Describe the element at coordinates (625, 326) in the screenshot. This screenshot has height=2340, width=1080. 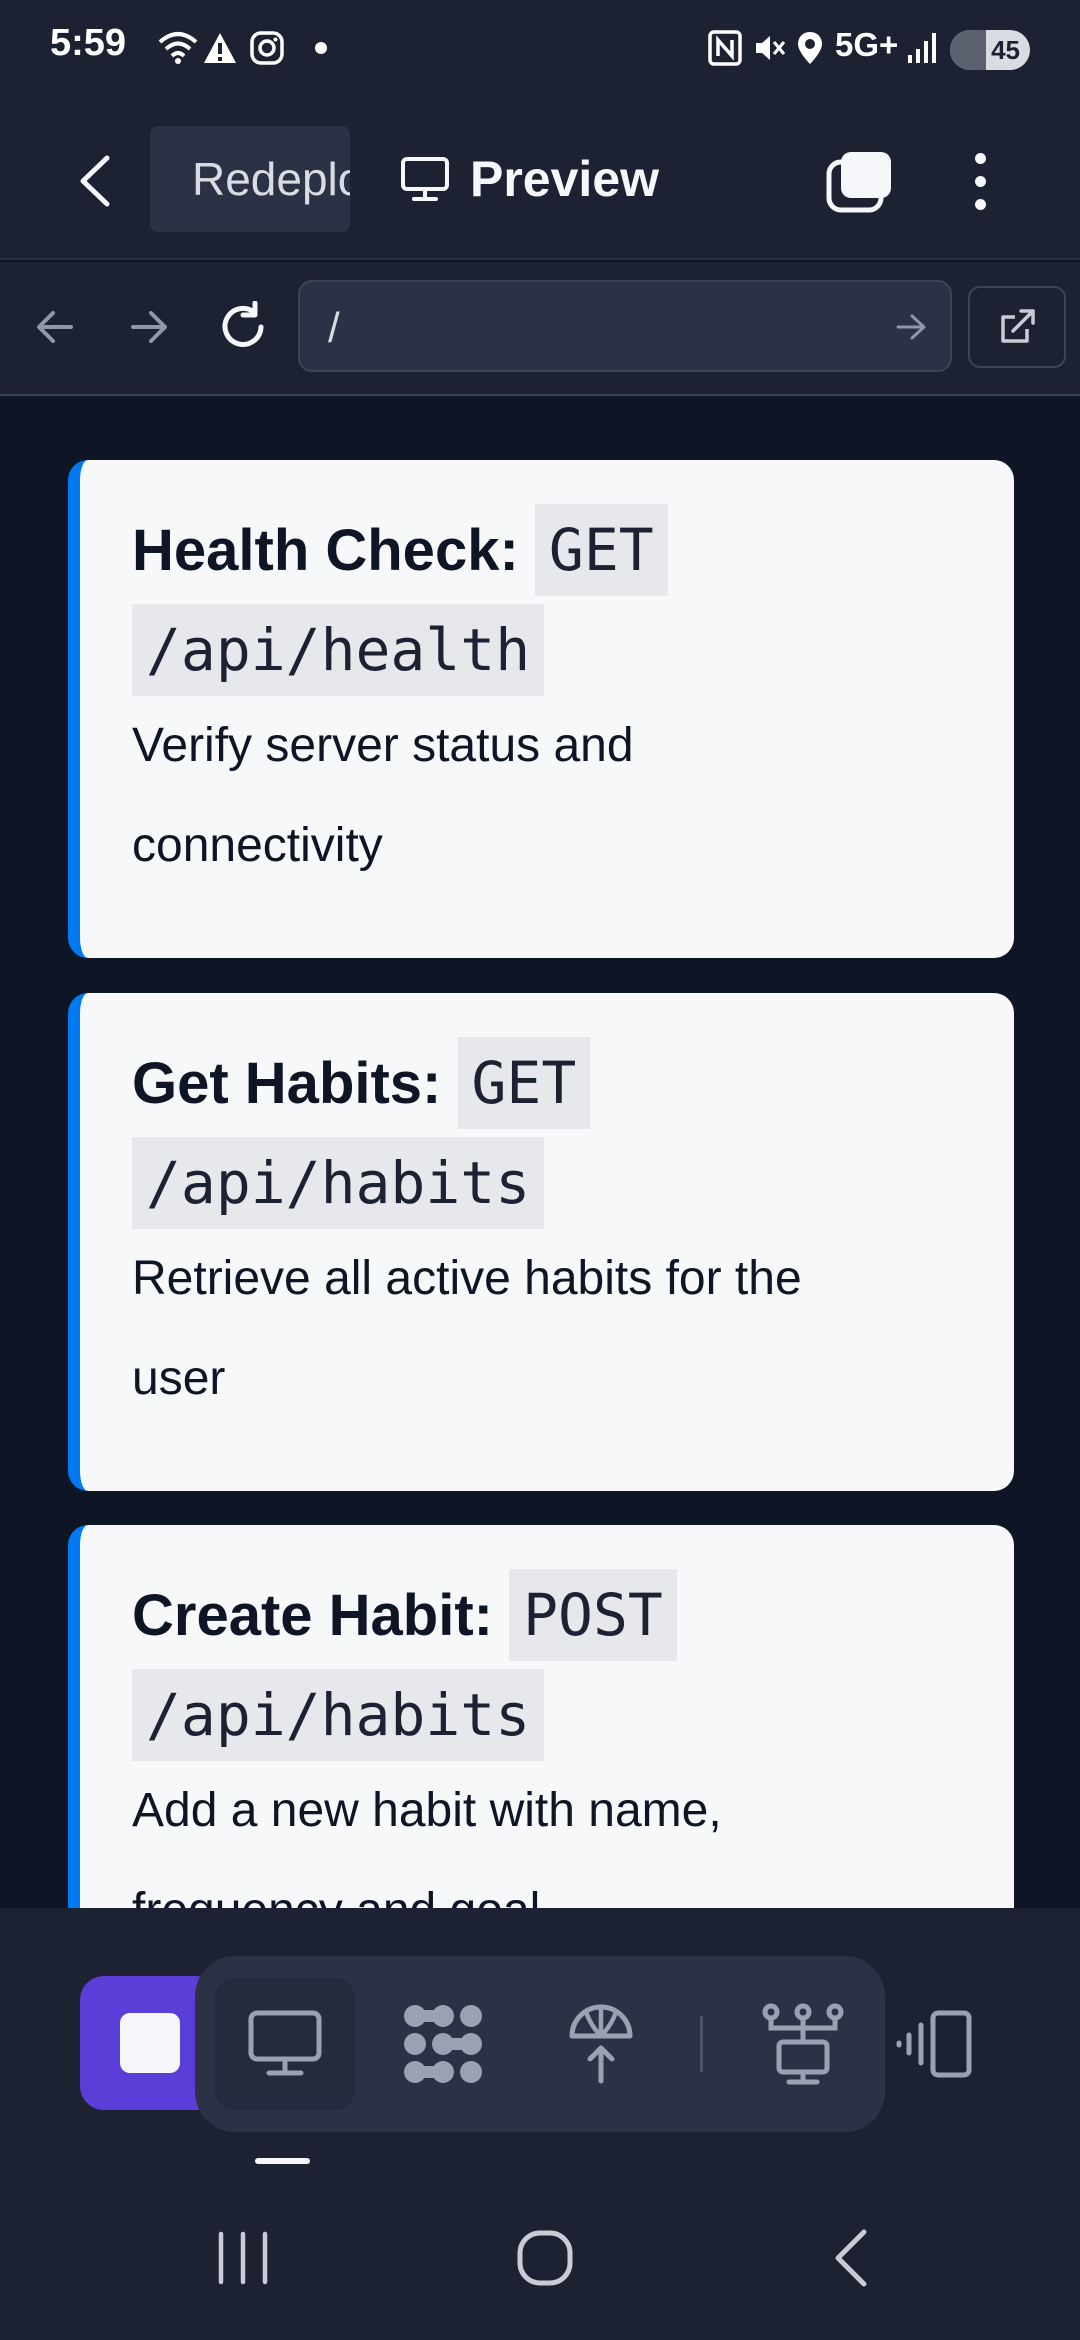
I see `url-input: /` at that location.